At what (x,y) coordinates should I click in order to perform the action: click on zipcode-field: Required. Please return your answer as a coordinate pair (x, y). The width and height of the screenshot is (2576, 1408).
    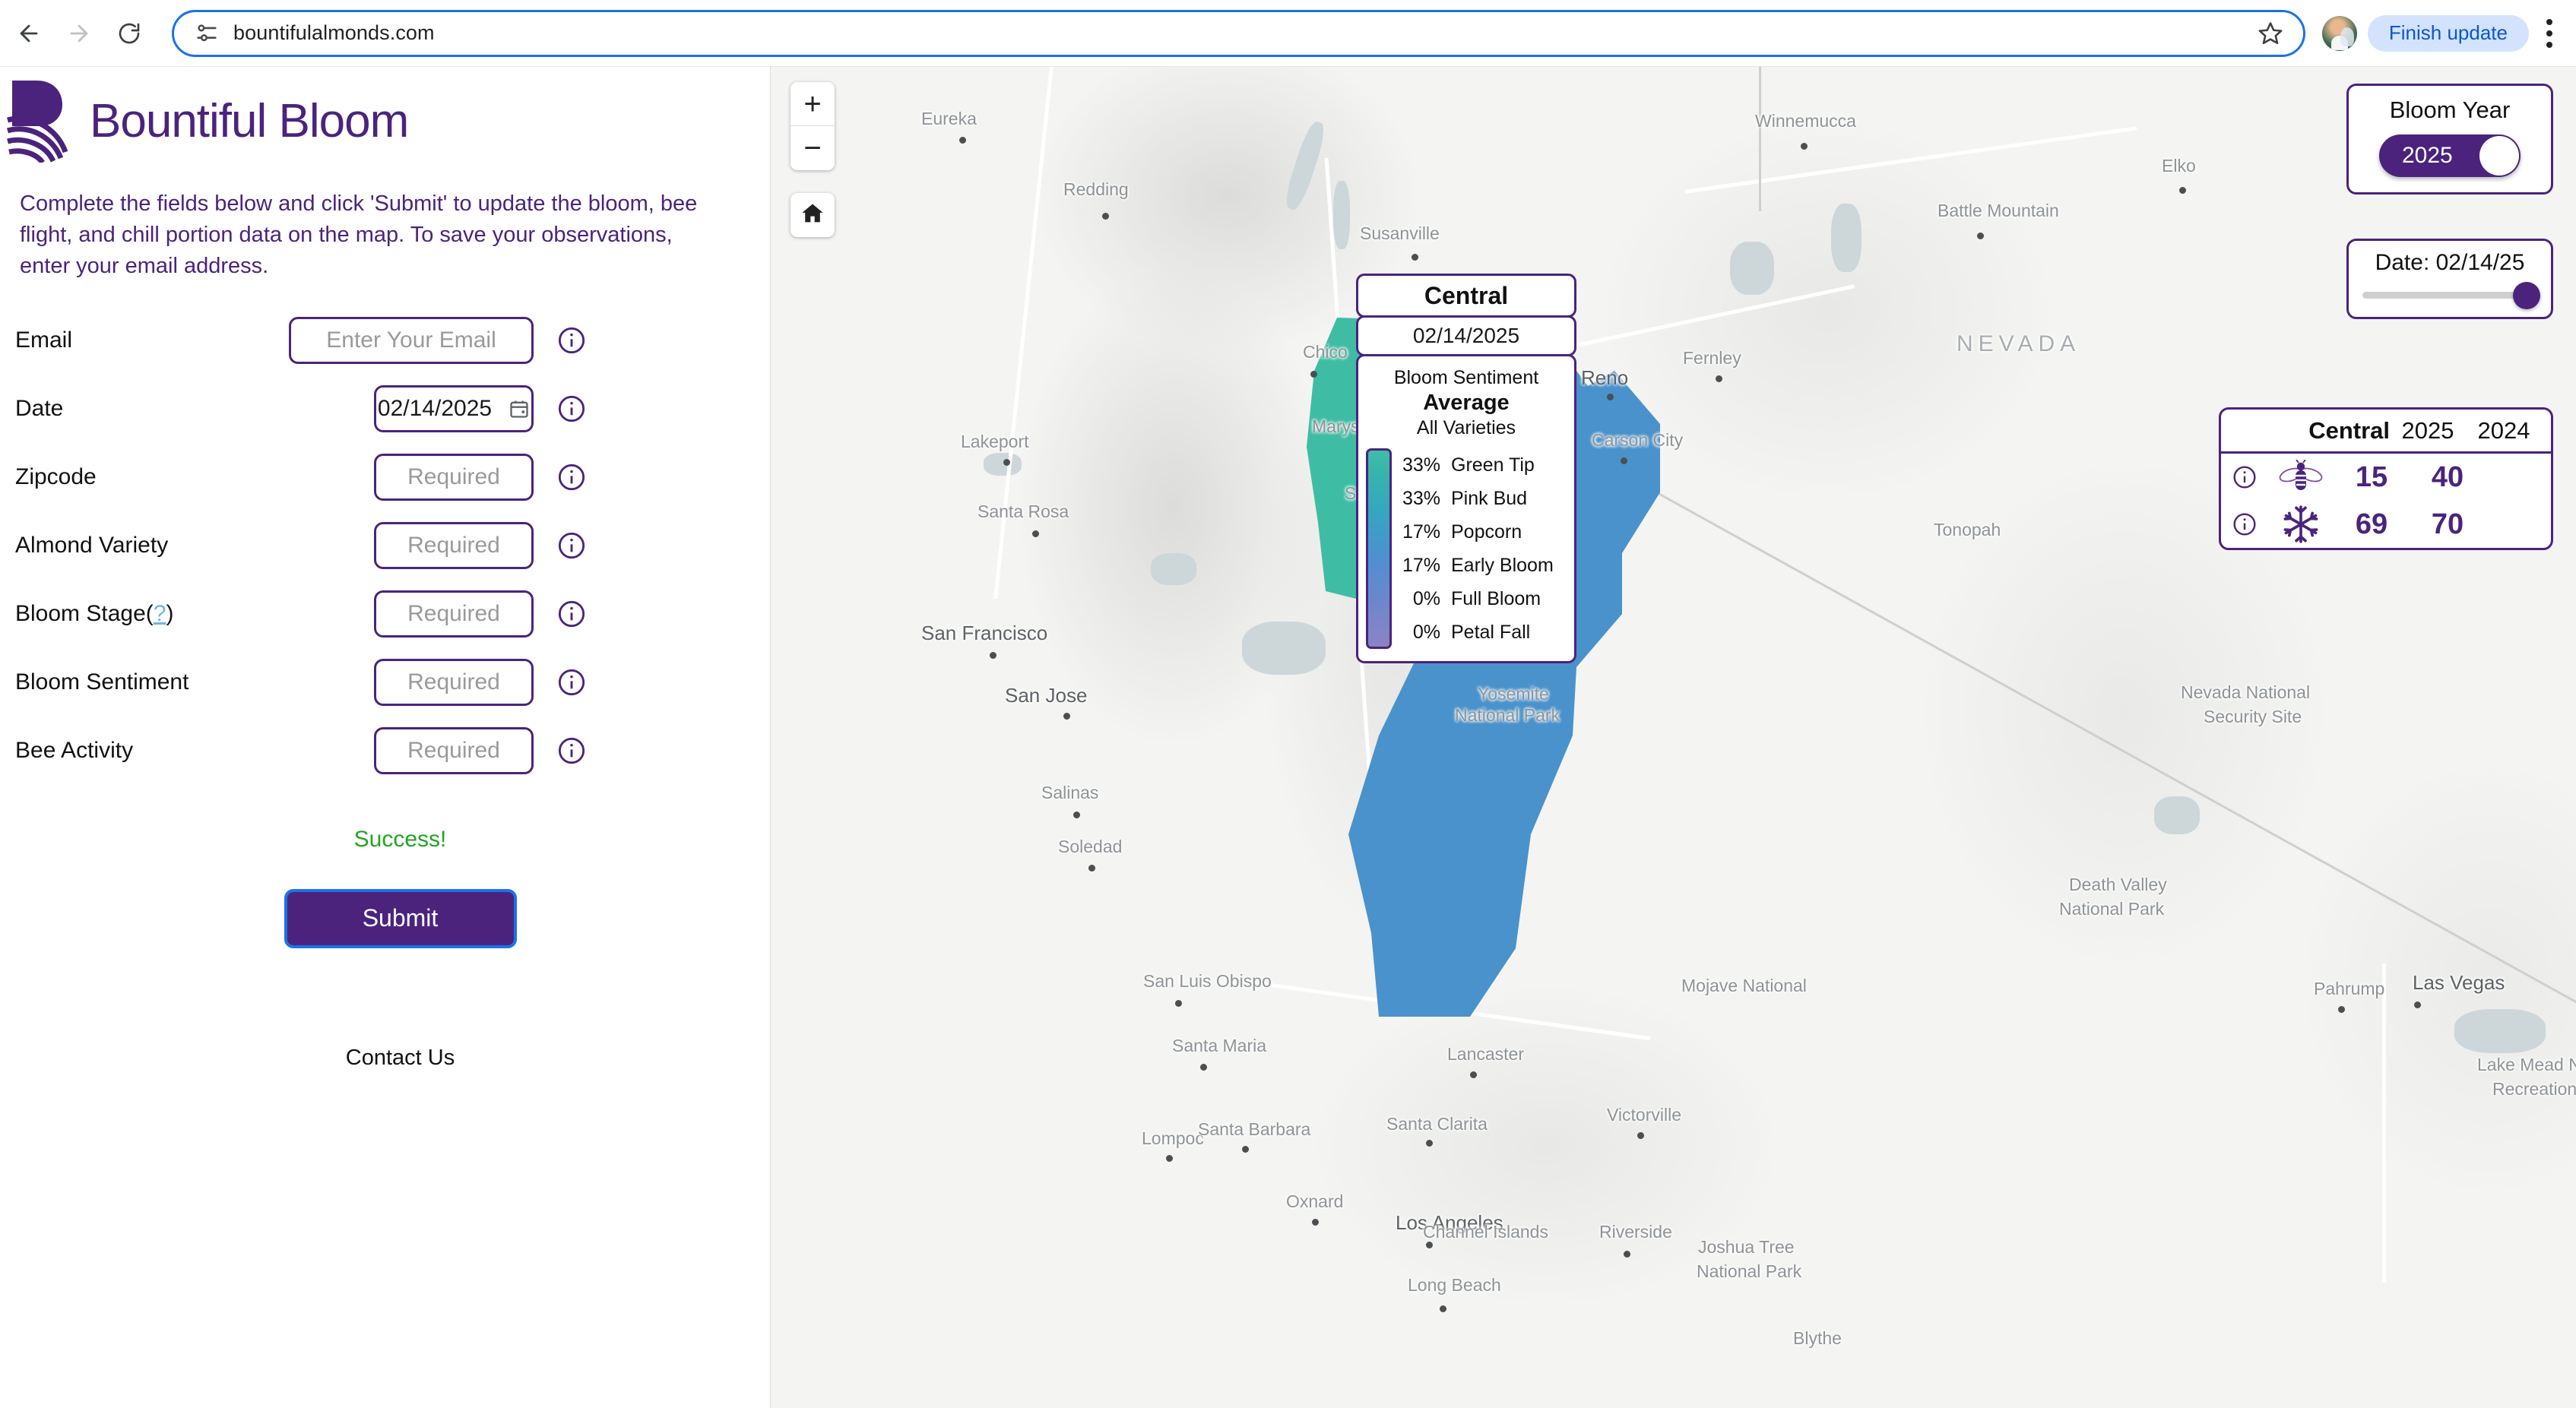
    Looking at the image, I should click on (454, 477).